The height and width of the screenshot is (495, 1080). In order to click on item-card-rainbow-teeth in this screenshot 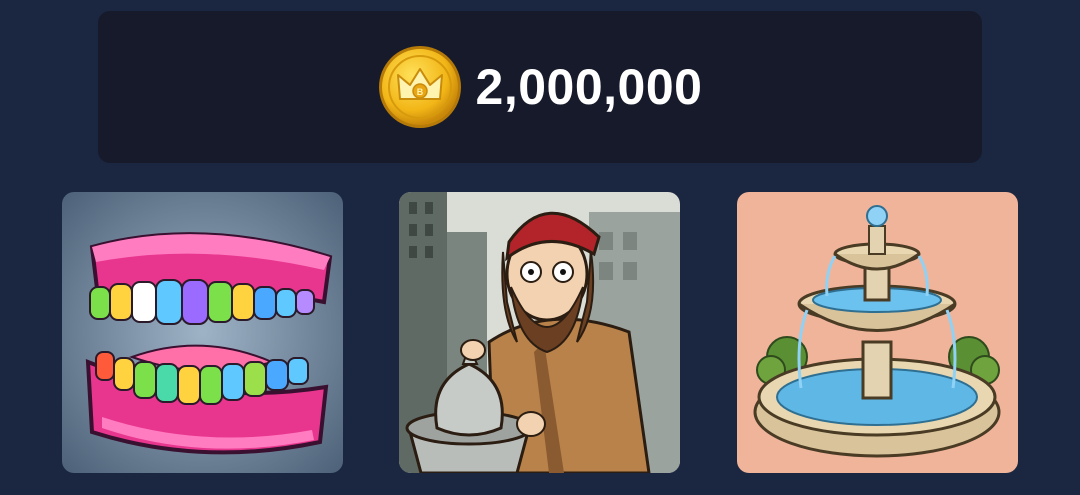, I will do `click(202, 332)`.